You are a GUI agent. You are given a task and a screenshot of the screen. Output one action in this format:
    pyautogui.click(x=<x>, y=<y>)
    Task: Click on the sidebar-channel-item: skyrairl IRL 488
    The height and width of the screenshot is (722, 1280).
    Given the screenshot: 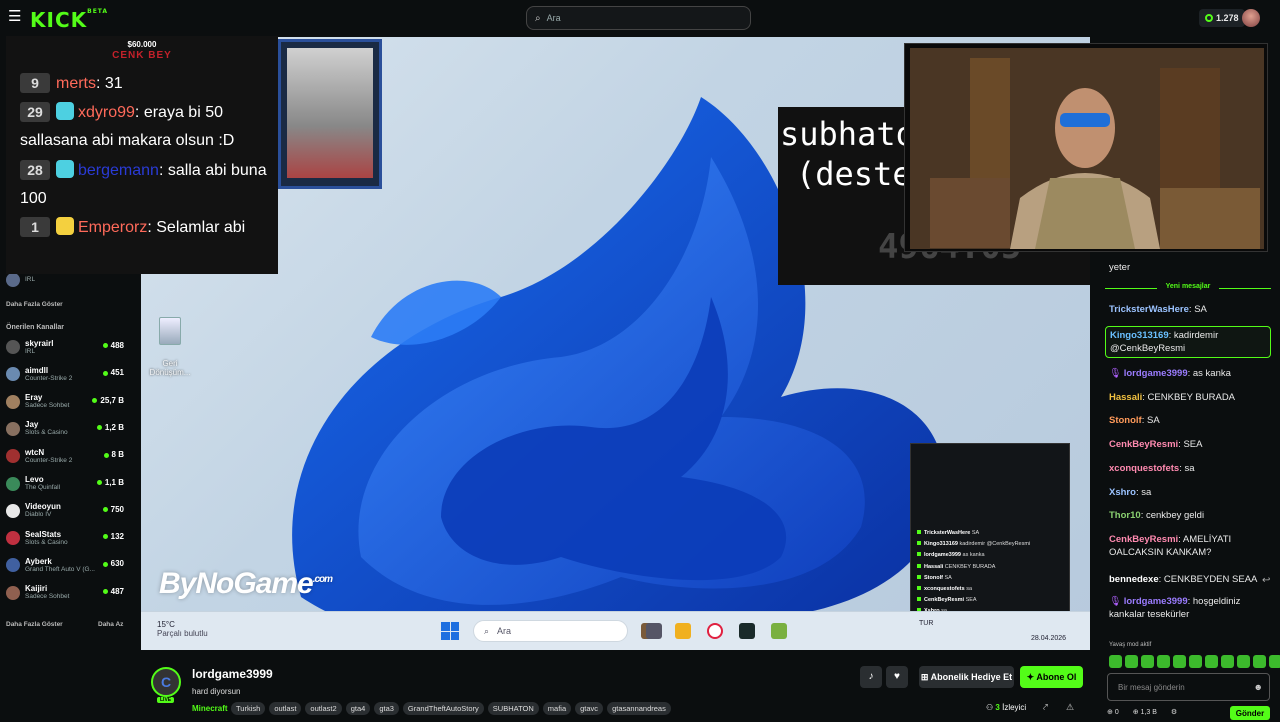 What is the action you would take?
    pyautogui.click(x=68, y=347)
    